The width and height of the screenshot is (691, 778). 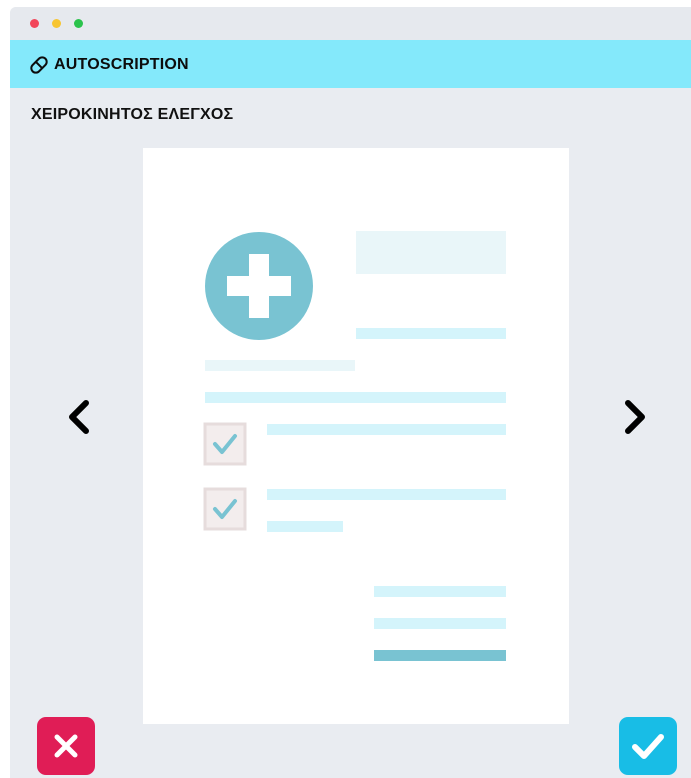 I want to click on chevron-left-icon, so click(x=79, y=417).